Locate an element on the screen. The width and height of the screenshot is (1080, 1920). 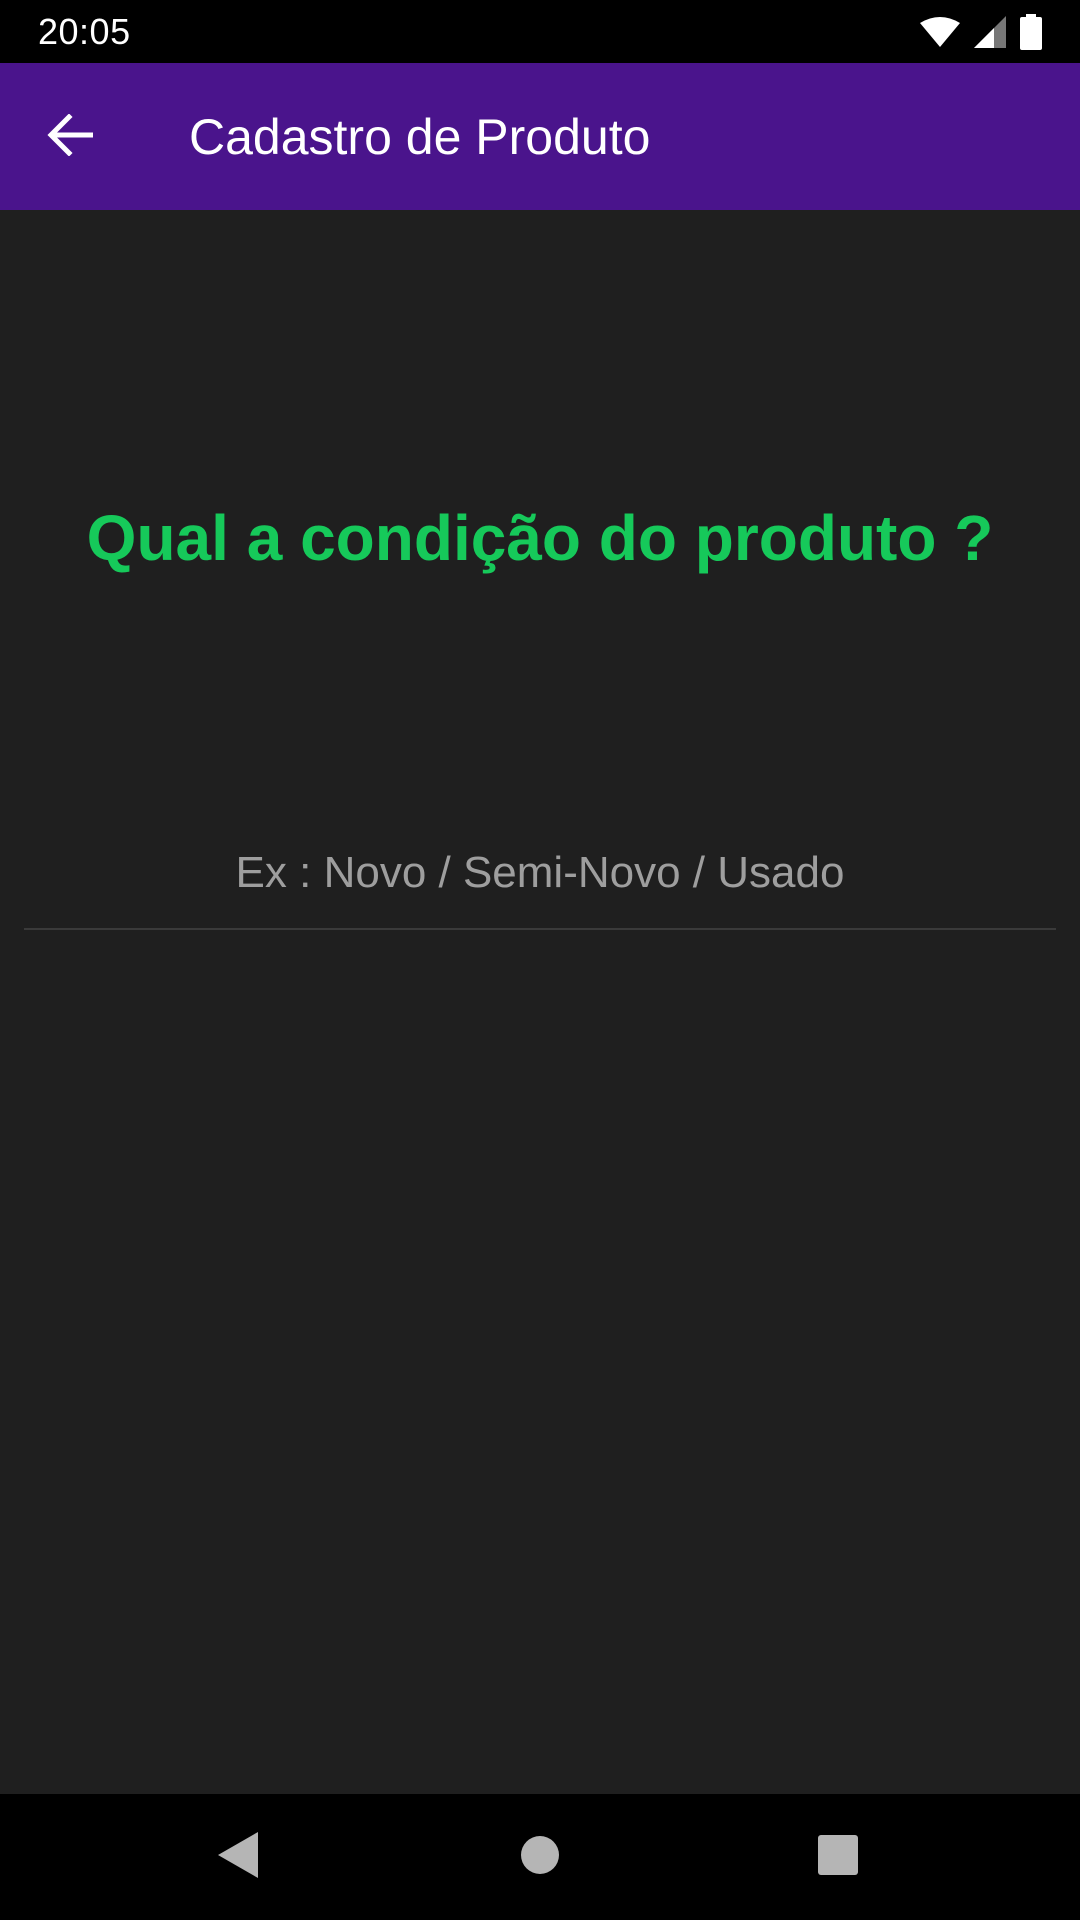
condition-question: Qual a condição do produto ? is located at coordinates (540, 538).